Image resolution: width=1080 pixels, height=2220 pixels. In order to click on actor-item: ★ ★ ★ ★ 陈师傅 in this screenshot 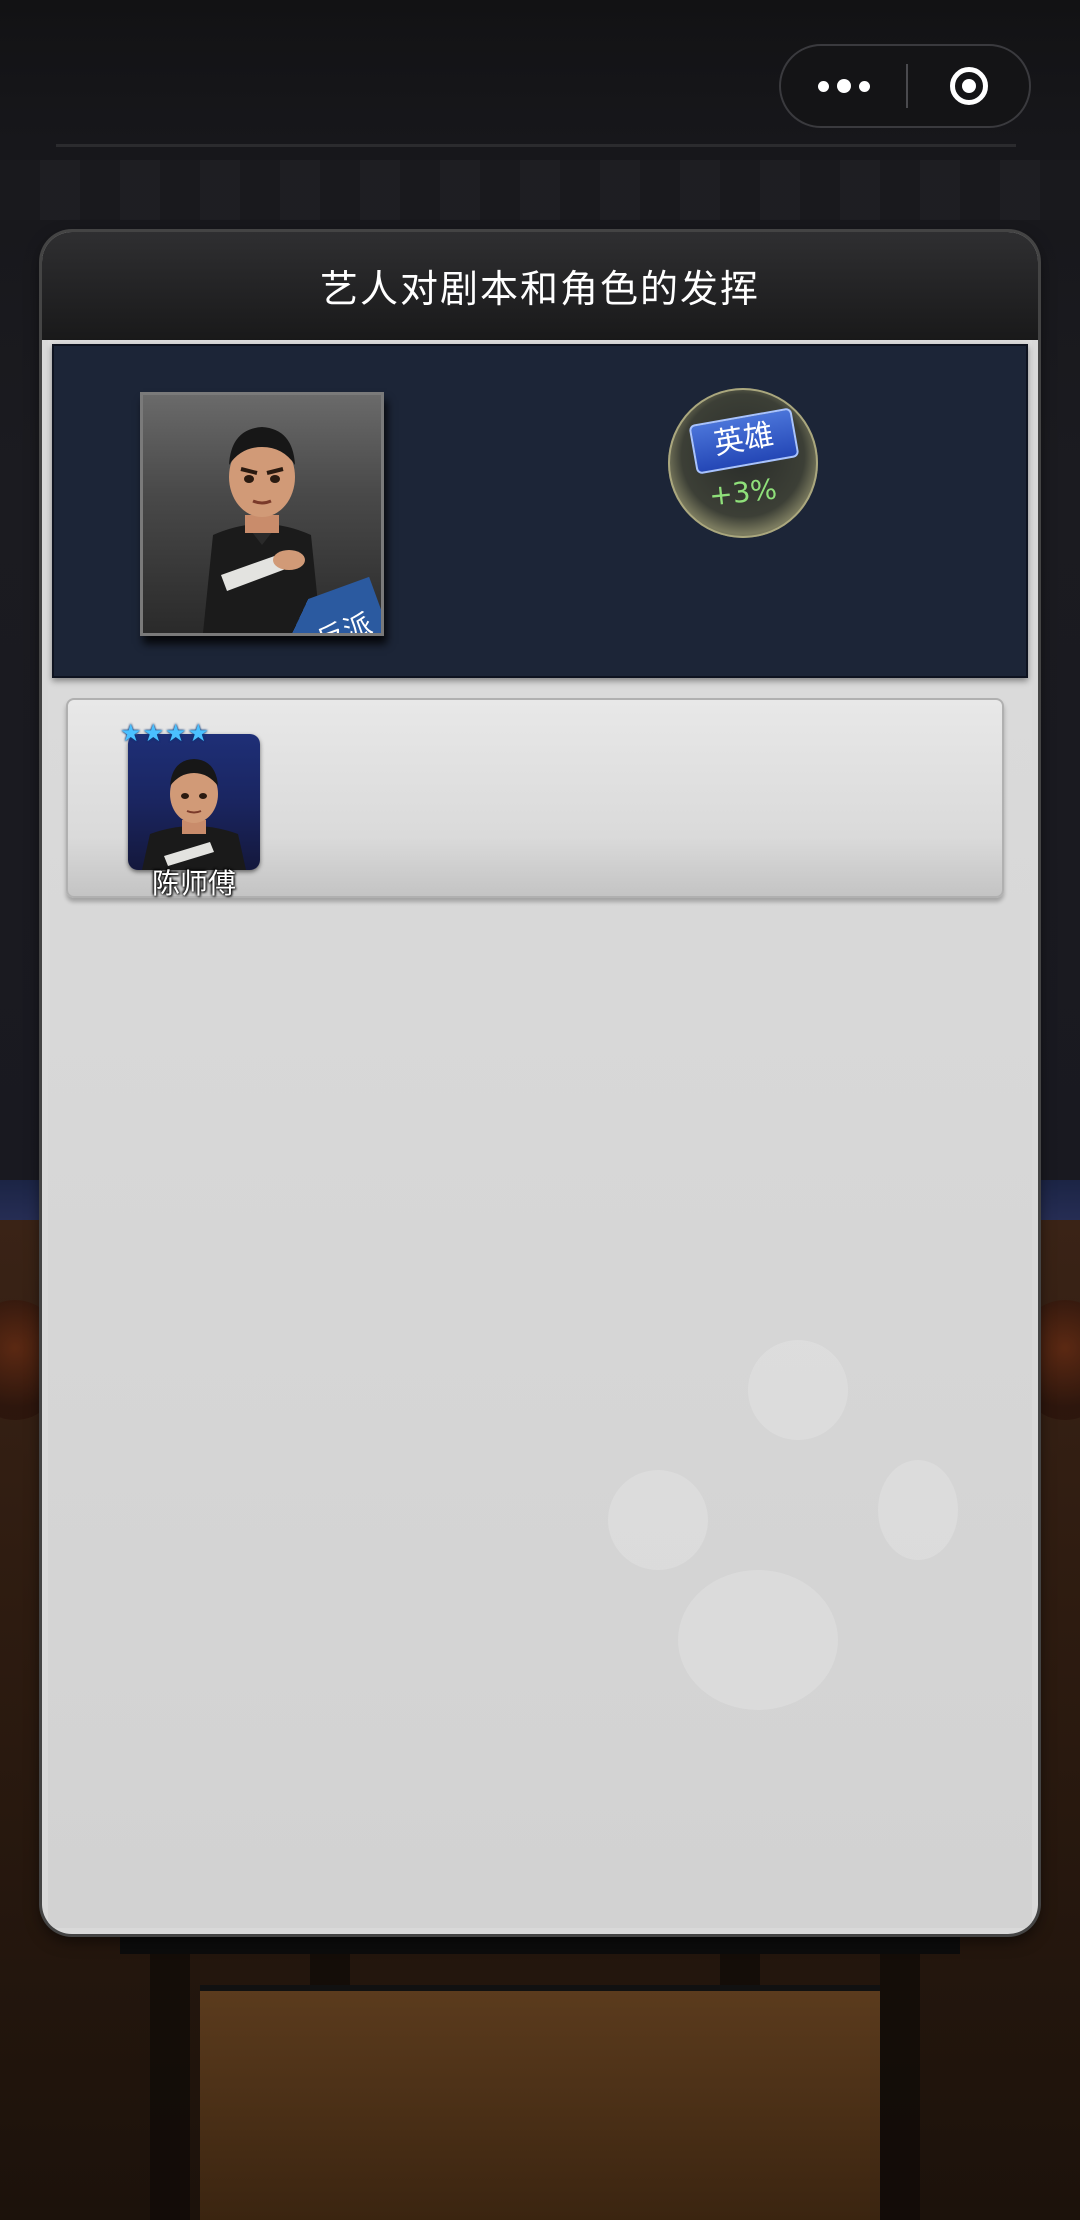, I will do `click(190, 810)`.